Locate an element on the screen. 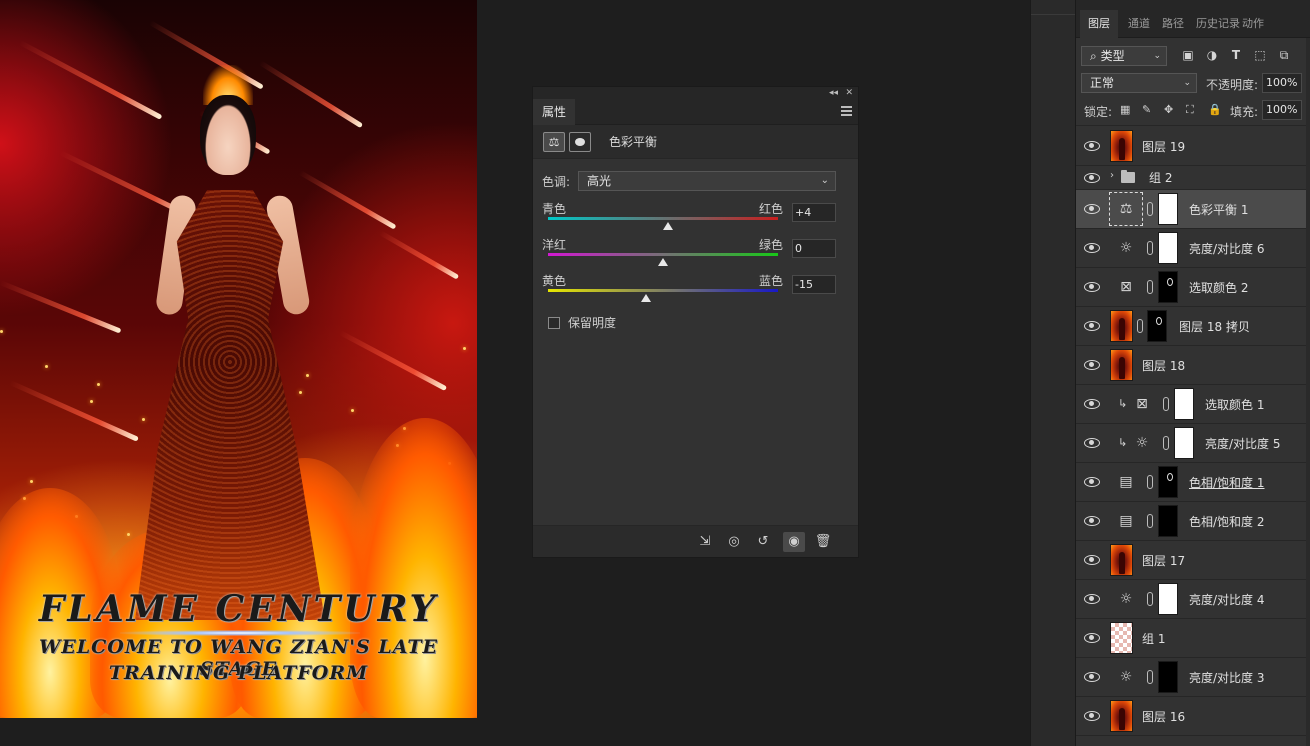  layer-row: ☼ 亮度/对比度 3 is located at coordinates (1193, 677).